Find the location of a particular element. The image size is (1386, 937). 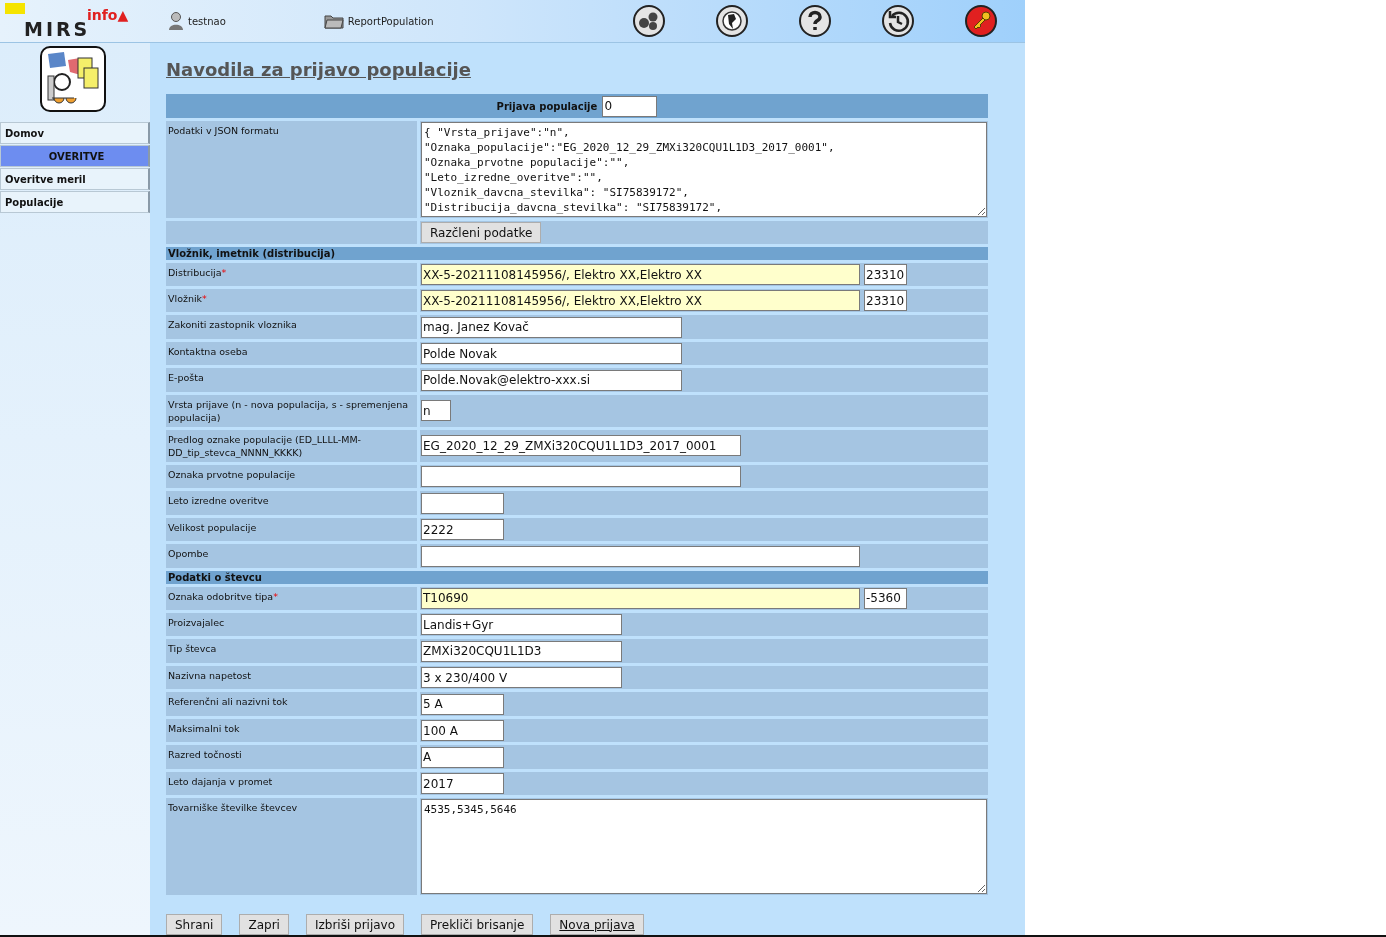

report-name: ReportPopulation is located at coordinates (390, 21).